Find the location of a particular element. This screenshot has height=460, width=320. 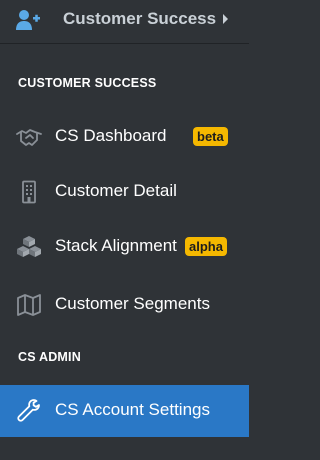

nav-item-label: CS Account Settings is located at coordinates (132, 409).